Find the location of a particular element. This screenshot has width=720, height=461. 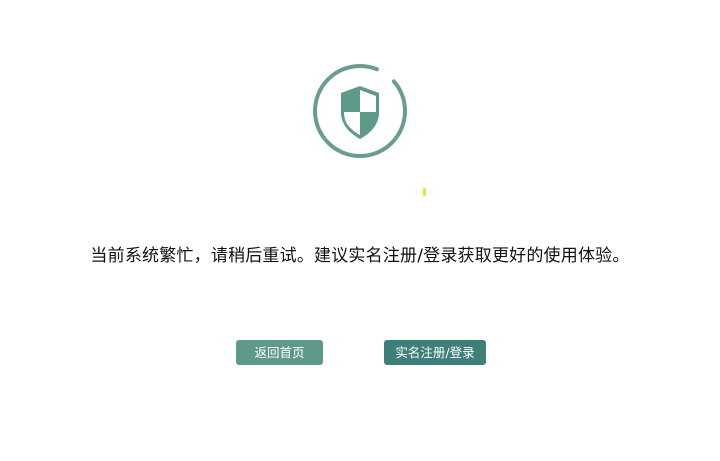

error-message: 当前系统繁忙，请稍后重试。建议实名注册/登录获取更好的使用体验。 is located at coordinates (360, 256).